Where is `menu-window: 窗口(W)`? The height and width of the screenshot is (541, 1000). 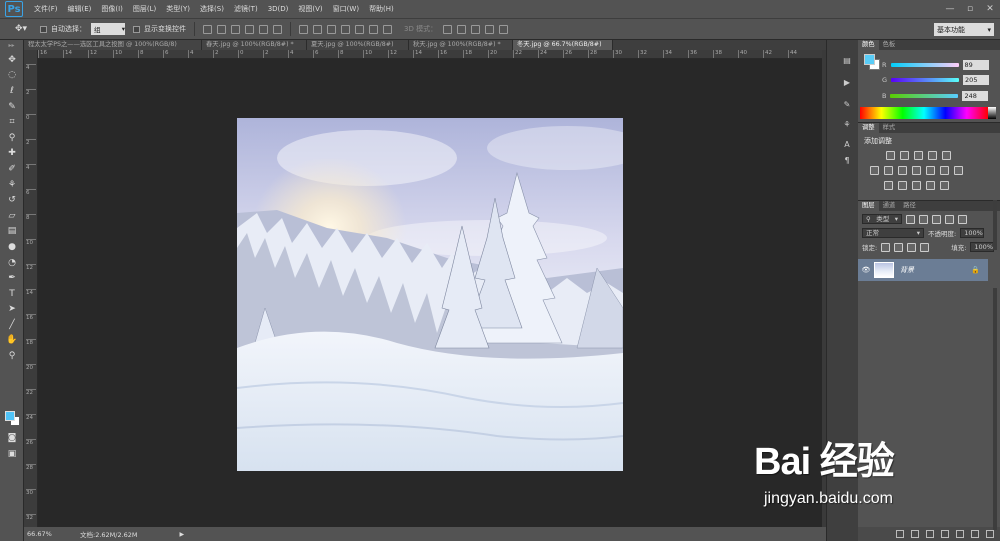
menu-window: 窗口(W) is located at coordinates (346, 9).